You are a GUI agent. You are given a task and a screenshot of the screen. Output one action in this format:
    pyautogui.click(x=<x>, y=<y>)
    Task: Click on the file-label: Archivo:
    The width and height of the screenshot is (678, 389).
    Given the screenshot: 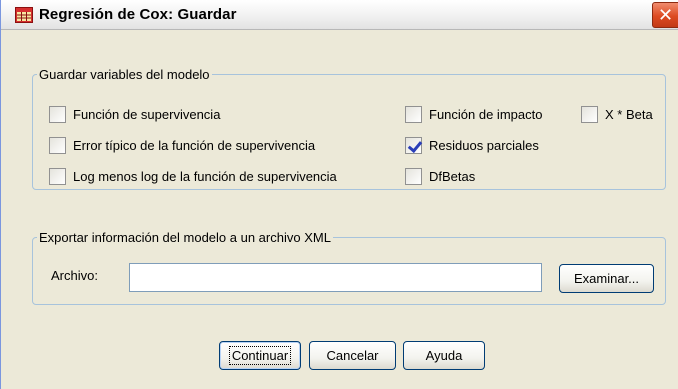 What is the action you would take?
    pyautogui.click(x=74, y=275)
    